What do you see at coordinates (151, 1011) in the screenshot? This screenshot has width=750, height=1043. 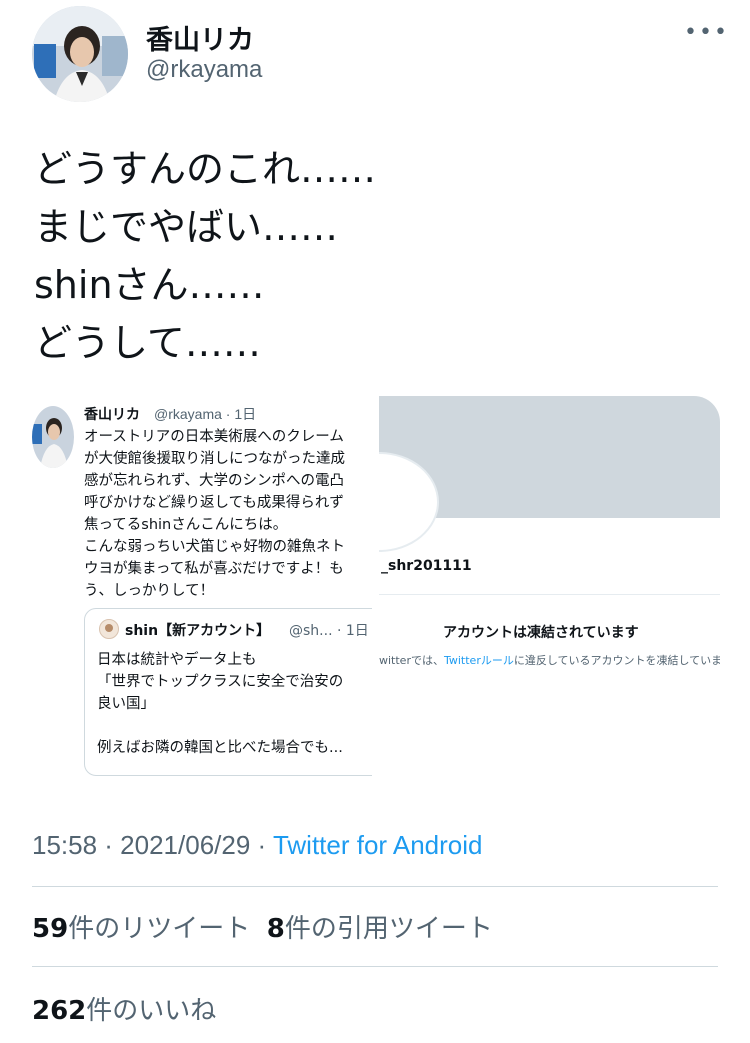 I see `likes-label: 件のいいね` at bounding box center [151, 1011].